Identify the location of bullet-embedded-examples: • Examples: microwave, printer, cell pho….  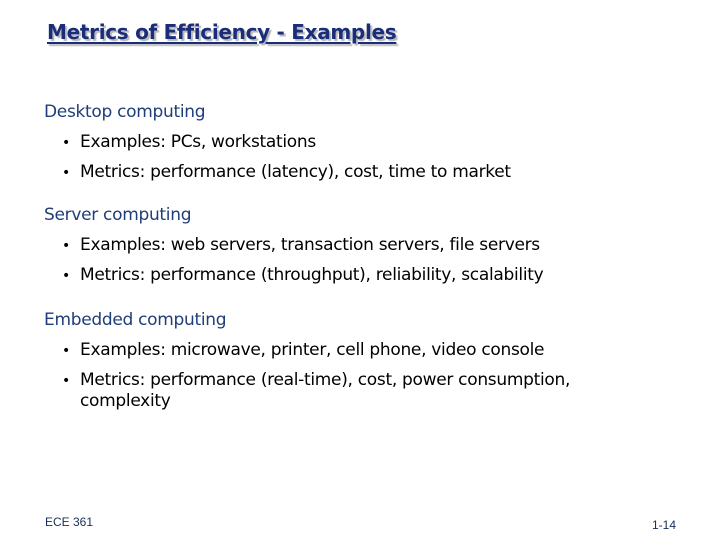
(342, 351).